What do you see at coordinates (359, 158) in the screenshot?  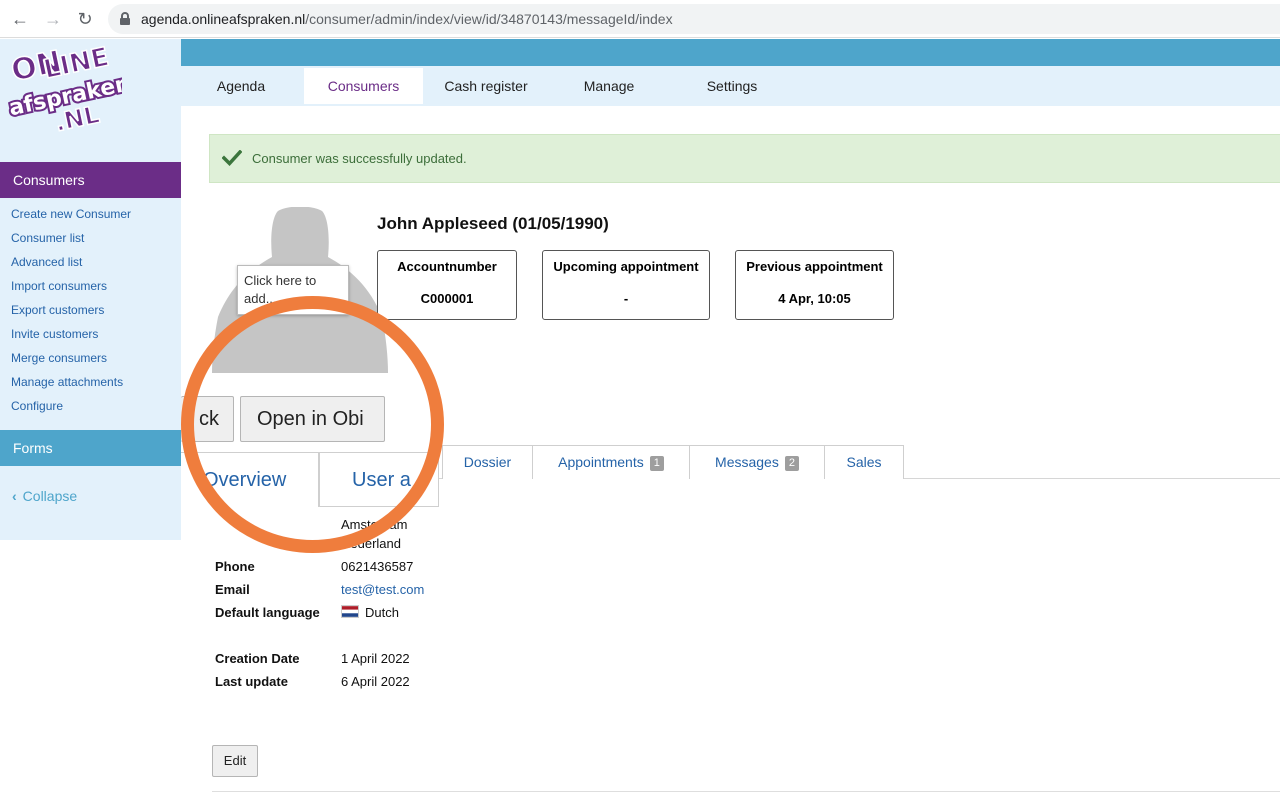 I see `alert-message: Consumer was successfully updated.` at bounding box center [359, 158].